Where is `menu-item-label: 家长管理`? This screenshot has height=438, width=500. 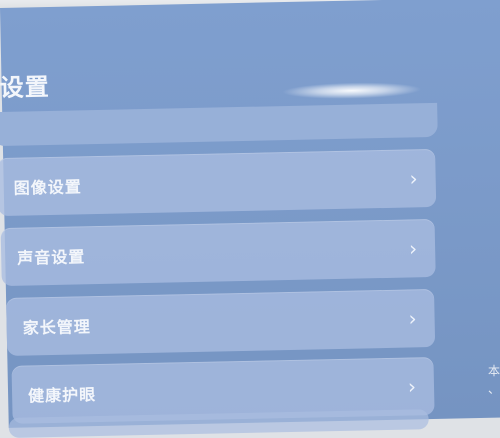 menu-item-label: 家长管理 is located at coordinates (56, 327).